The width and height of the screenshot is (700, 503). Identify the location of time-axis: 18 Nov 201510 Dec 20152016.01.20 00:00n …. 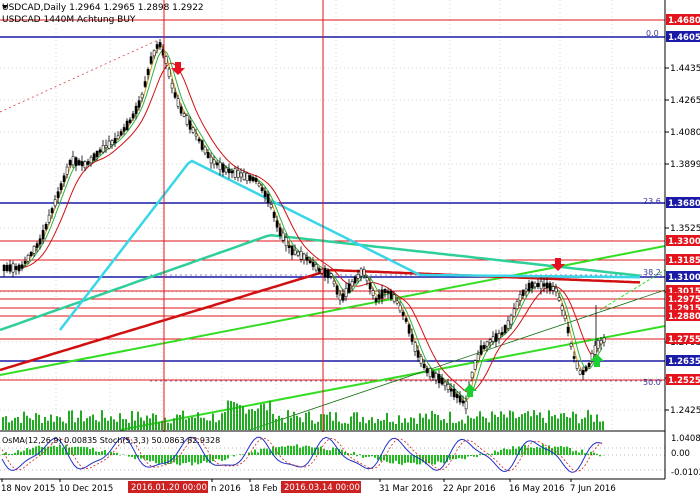
(308, 486).